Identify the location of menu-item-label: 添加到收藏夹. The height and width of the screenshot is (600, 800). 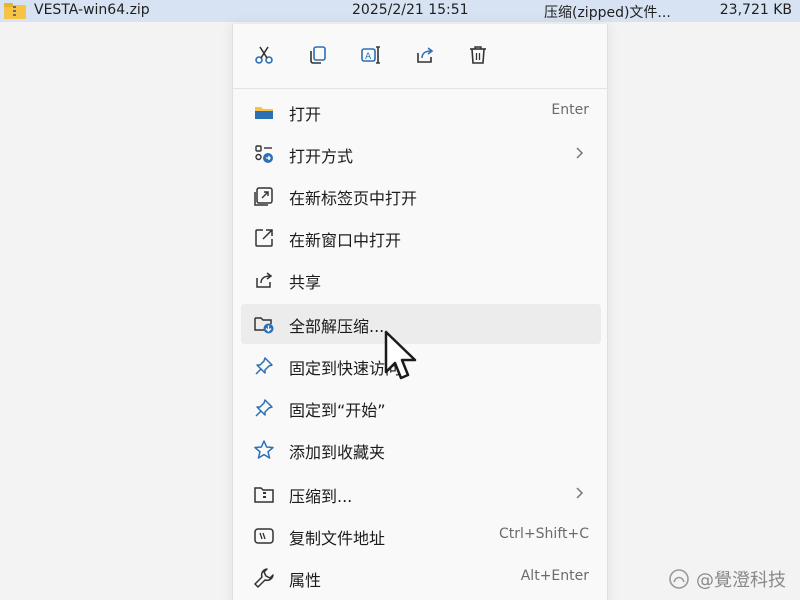
(337, 452).